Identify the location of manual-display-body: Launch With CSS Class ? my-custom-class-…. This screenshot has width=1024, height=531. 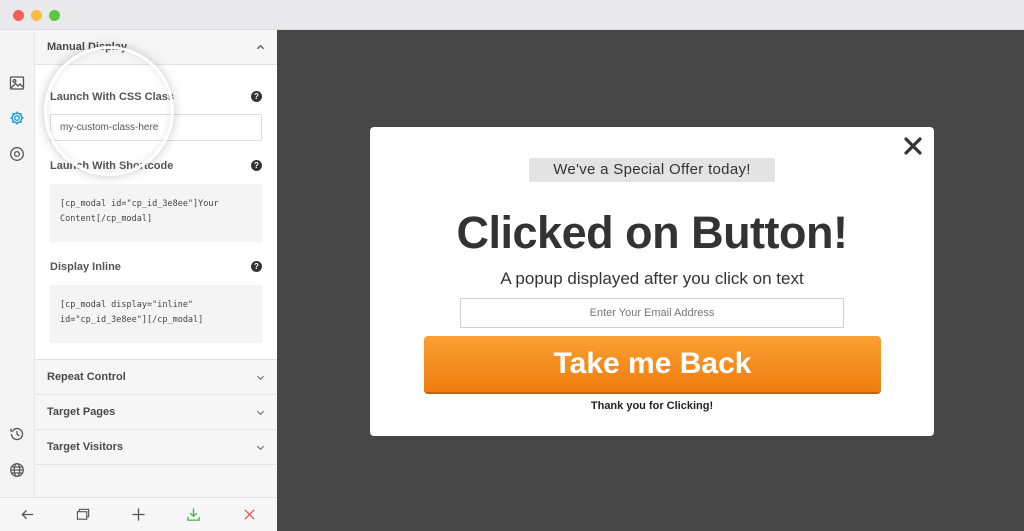
(156, 212).